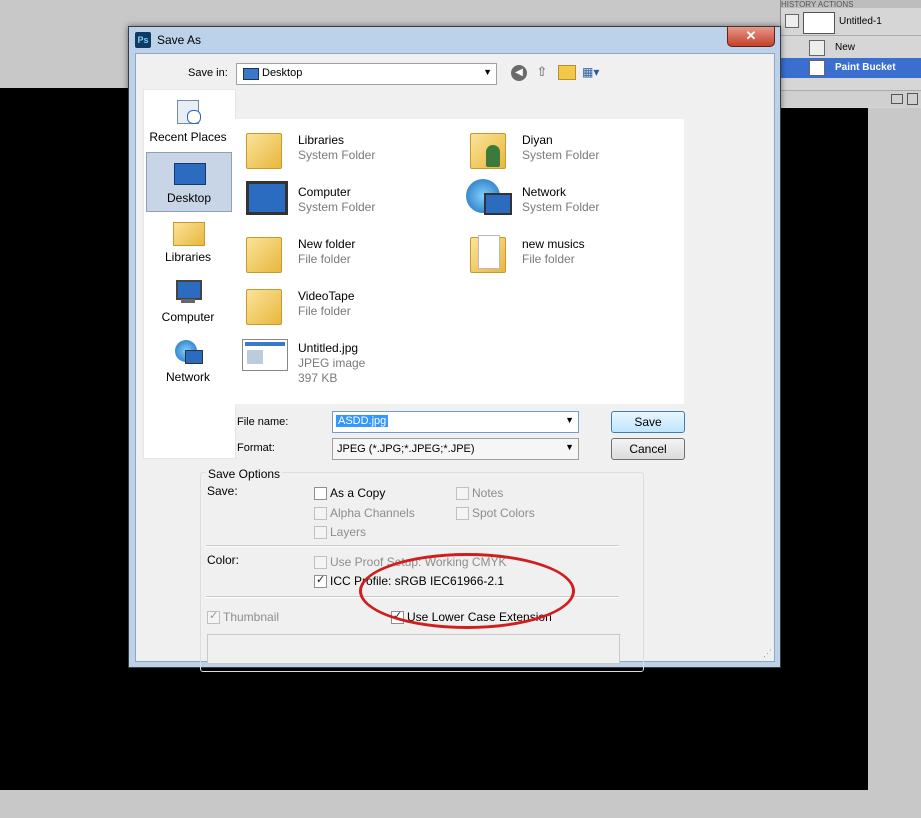 The image size is (921, 818). I want to click on up-folder-icon: ⇧, so click(542, 72).